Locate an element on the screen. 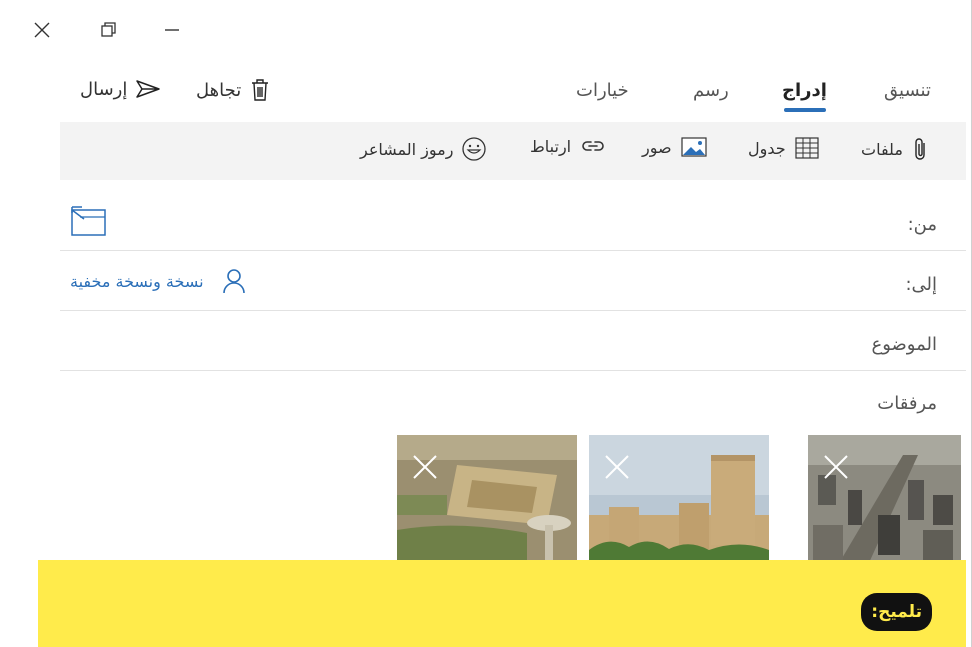 The height and width of the screenshot is (647, 972). restore-icon is located at coordinates (108, 29).